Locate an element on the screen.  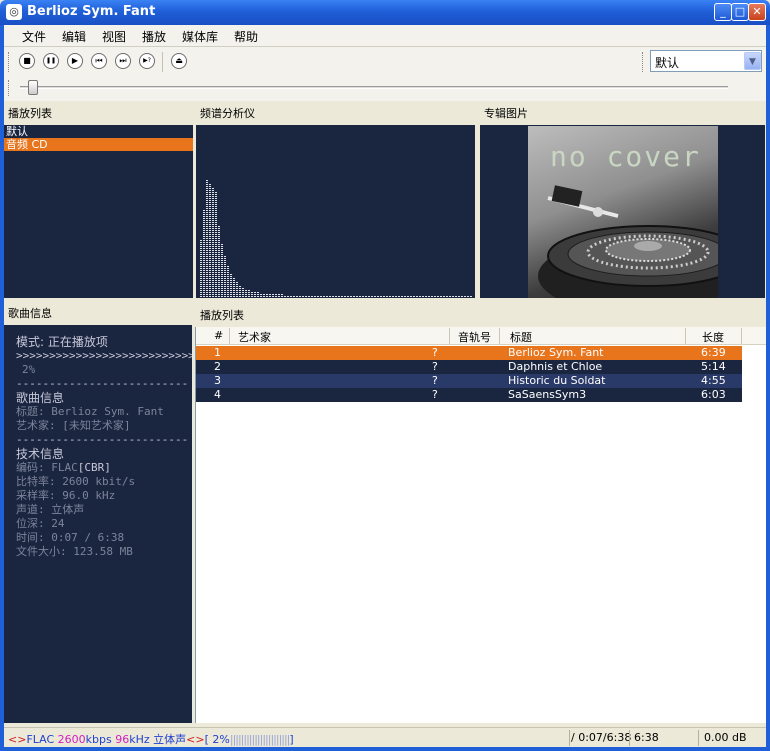
seek-thumb is located at coordinates (33, 87).